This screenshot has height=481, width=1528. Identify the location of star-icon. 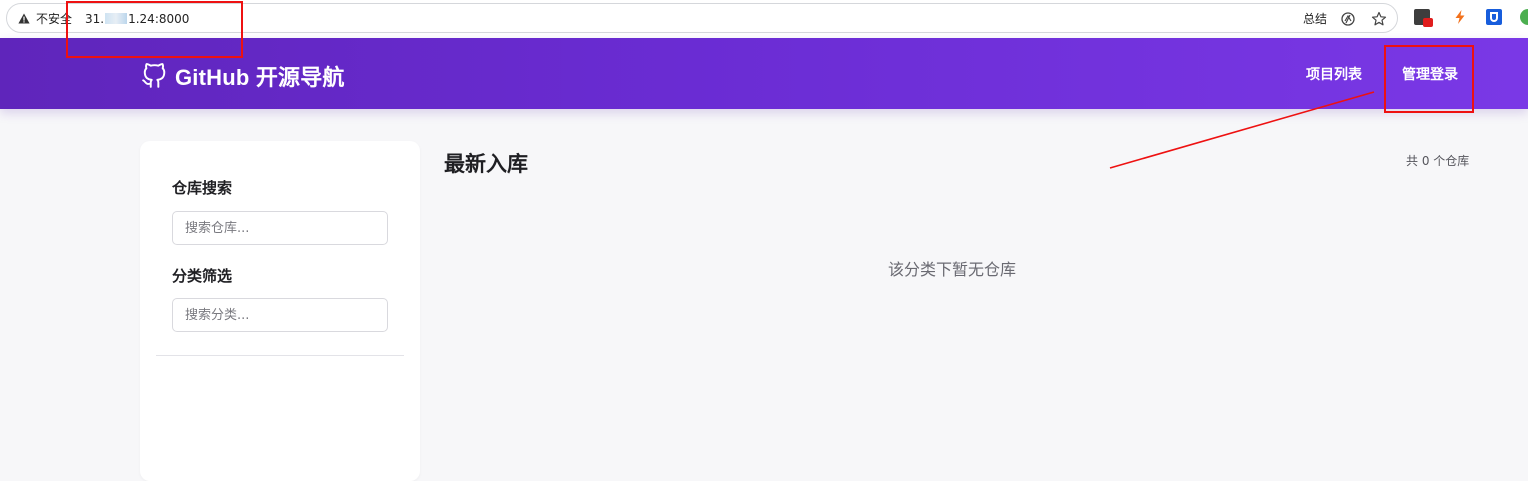
(1379, 19).